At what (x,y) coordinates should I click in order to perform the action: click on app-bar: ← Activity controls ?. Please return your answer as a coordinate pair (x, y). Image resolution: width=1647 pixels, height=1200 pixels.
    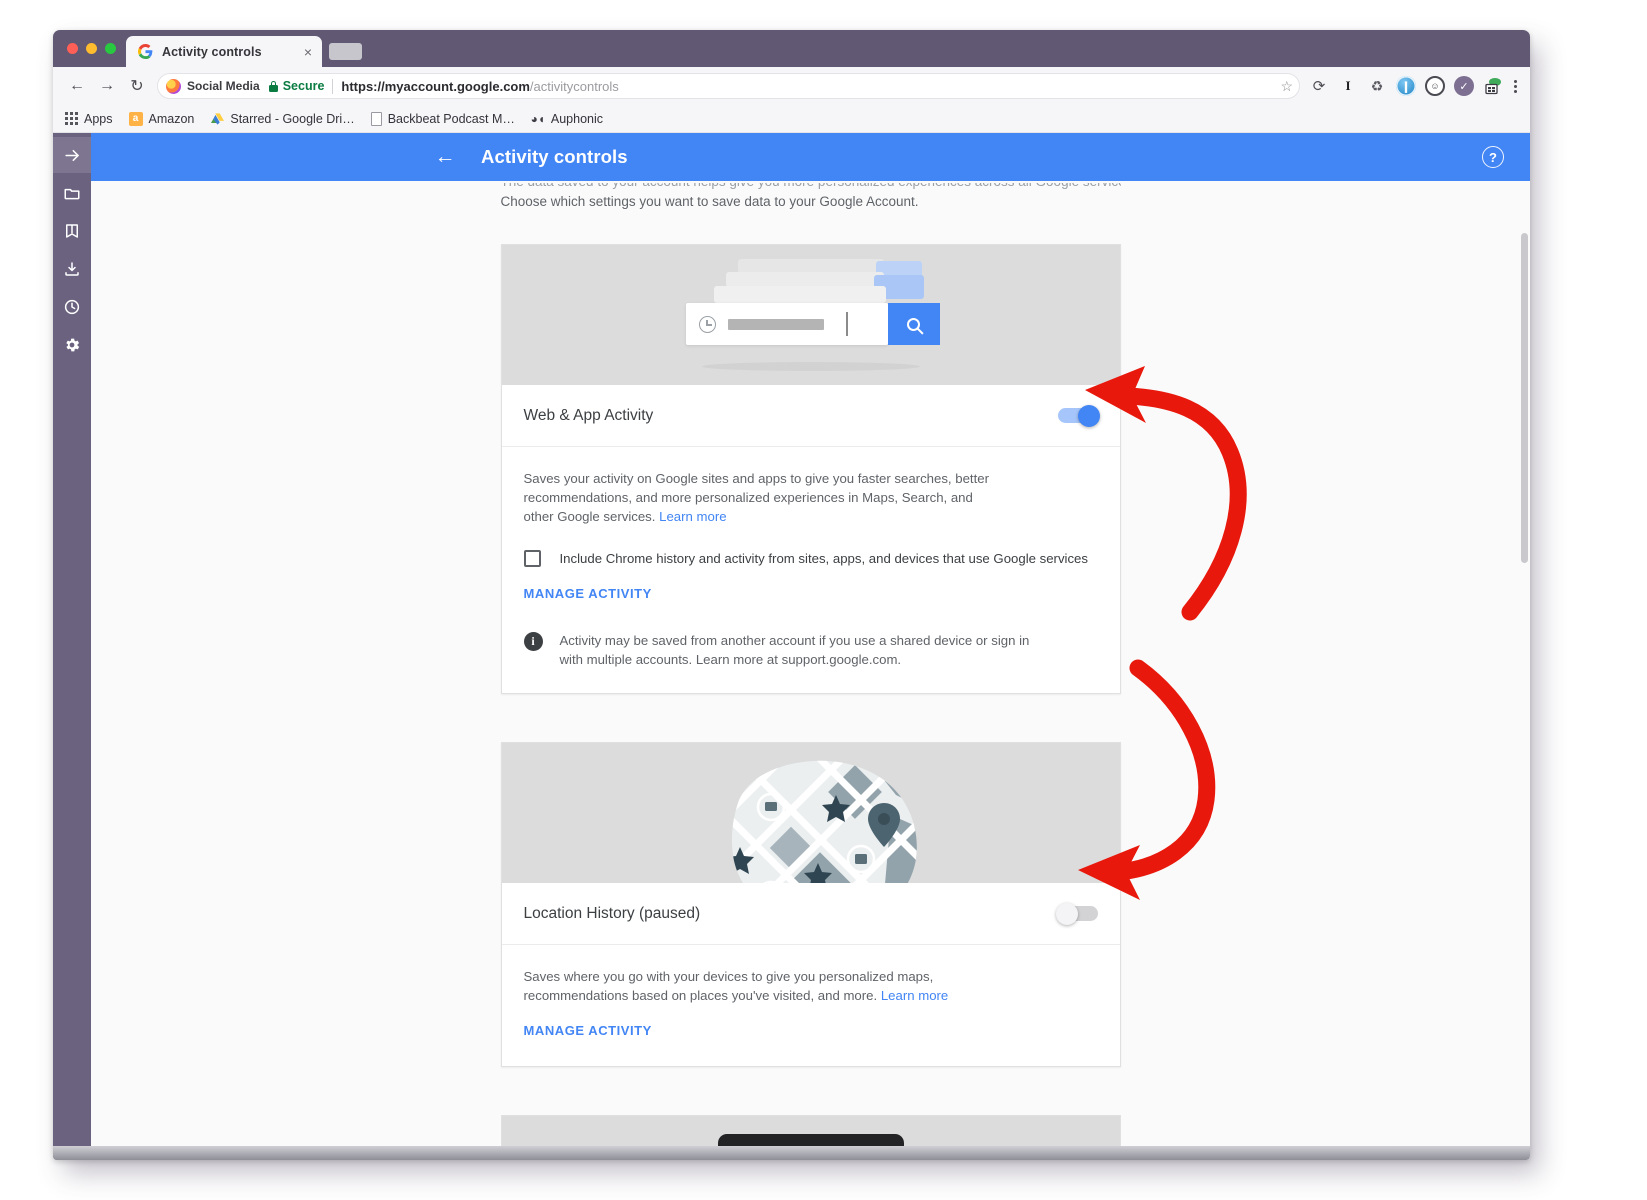
    Looking at the image, I should click on (810, 157).